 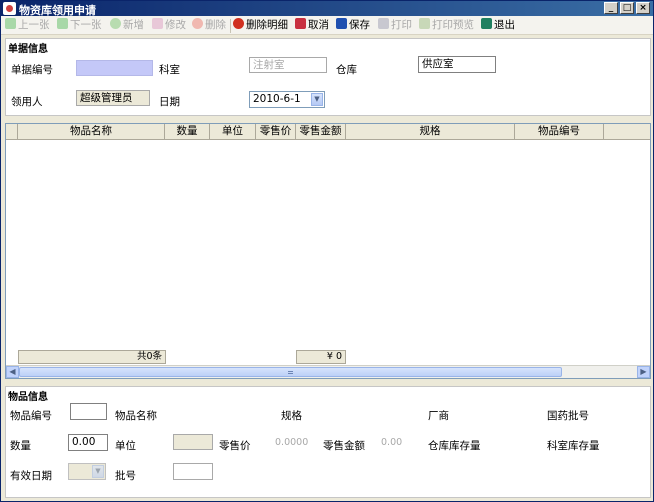 What do you see at coordinates (157, 23) in the screenshot?
I see `pencil-icon` at bounding box center [157, 23].